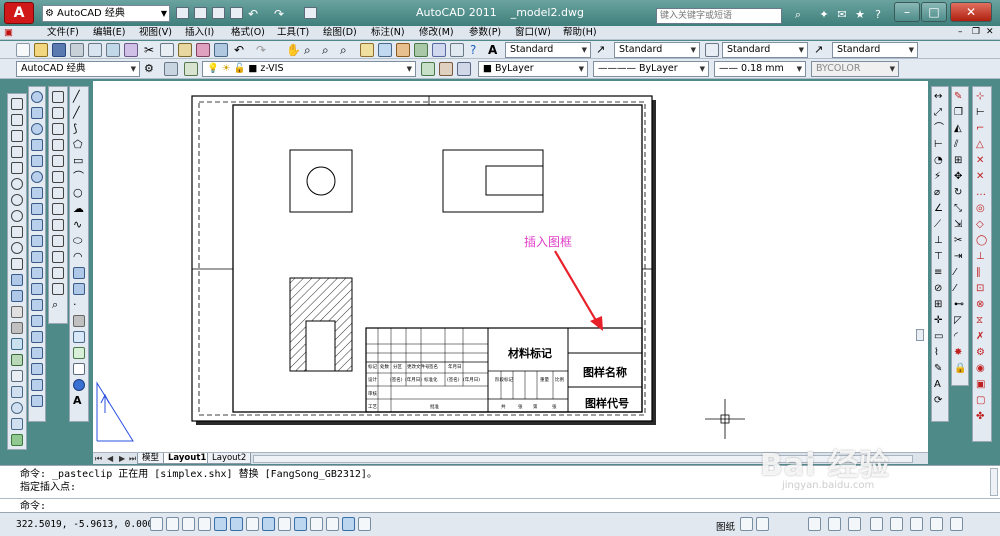 The image size is (1000, 536). I want to click on inspection-icon: ▭, so click(940, 337).